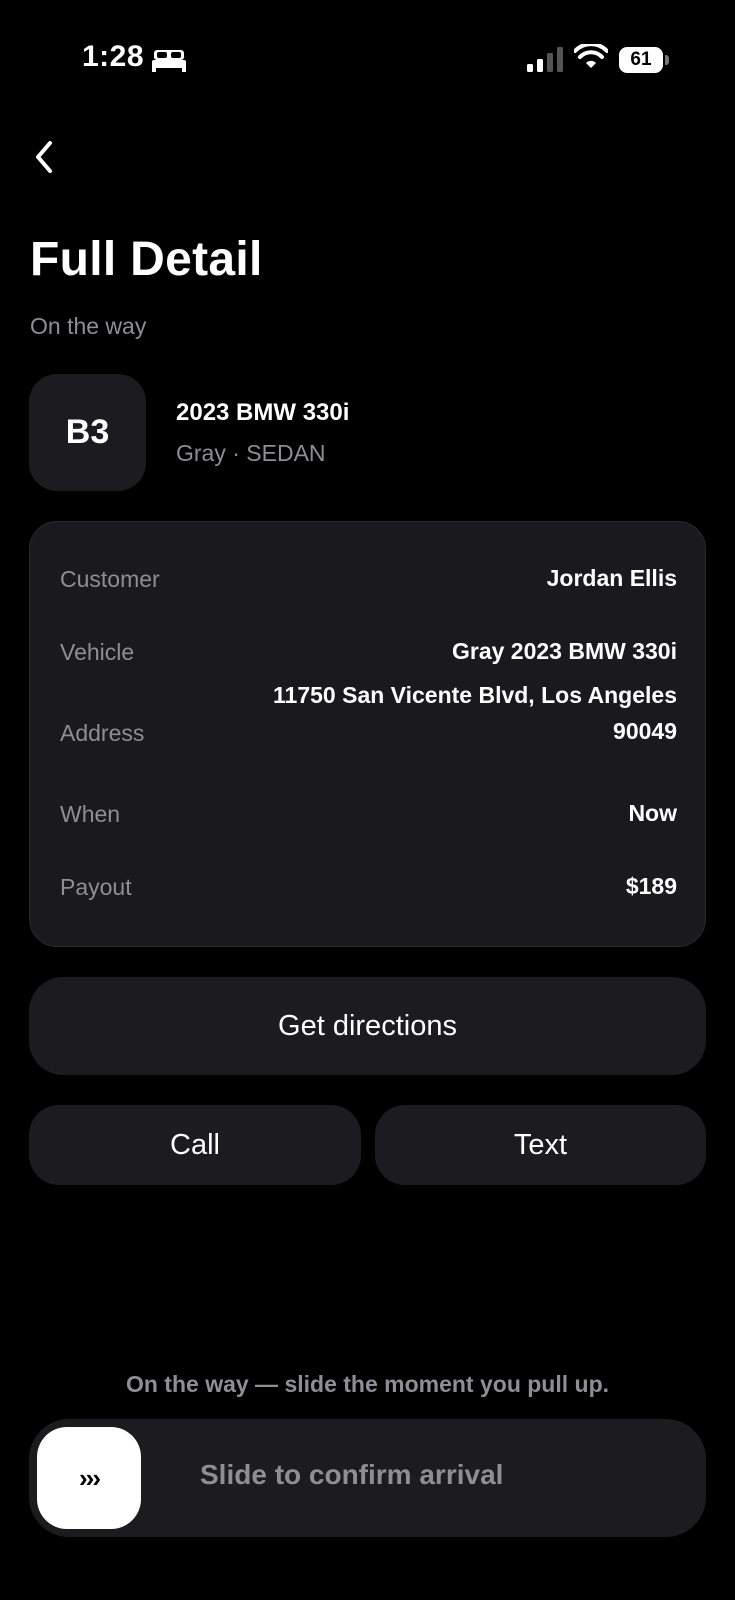  What do you see at coordinates (641, 60) in the screenshot?
I see `battery-level: 61` at bounding box center [641, 60].